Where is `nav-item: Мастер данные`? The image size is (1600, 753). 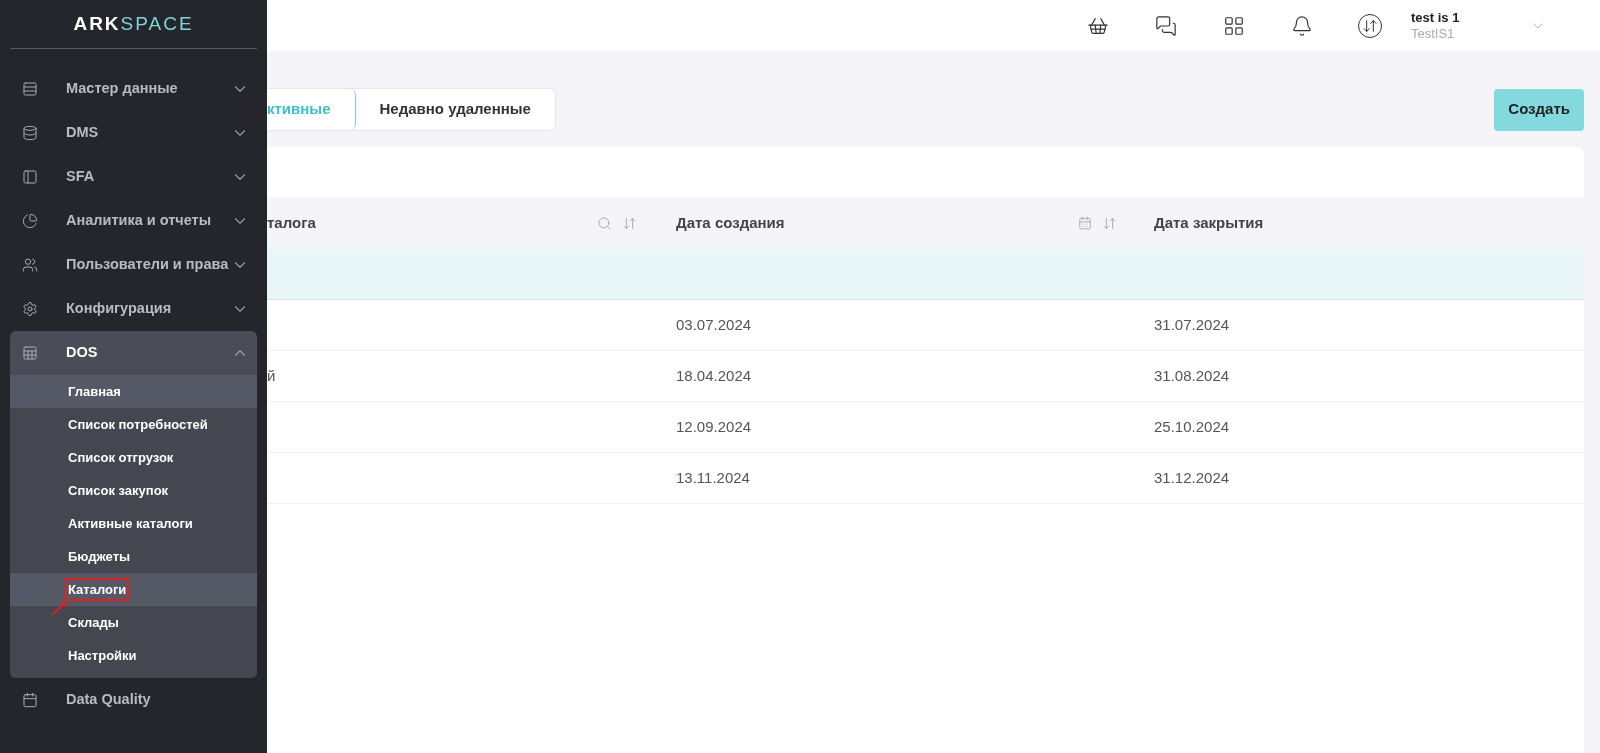
nav-item: Мастер данные is located at coordinates (133, 89).